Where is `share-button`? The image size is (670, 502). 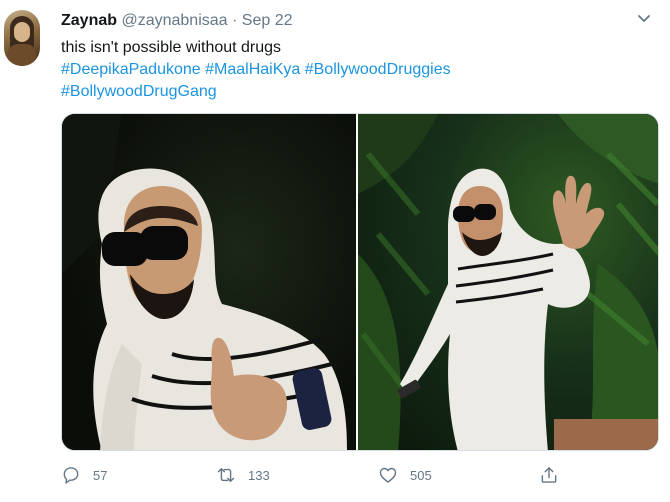 share-button is located at coordinates (549, 475).